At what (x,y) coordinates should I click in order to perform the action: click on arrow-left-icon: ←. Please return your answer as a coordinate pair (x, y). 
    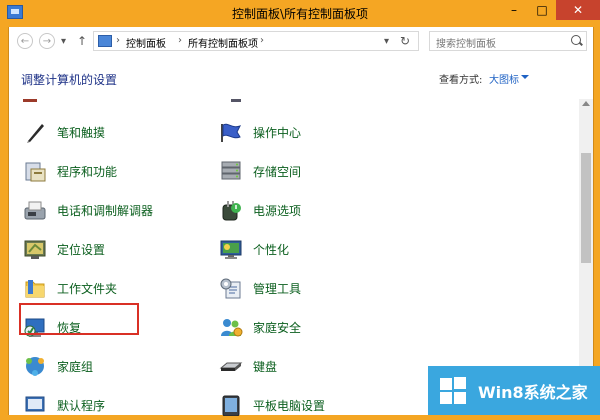
    Looking at the image, I should click on (25, 41).